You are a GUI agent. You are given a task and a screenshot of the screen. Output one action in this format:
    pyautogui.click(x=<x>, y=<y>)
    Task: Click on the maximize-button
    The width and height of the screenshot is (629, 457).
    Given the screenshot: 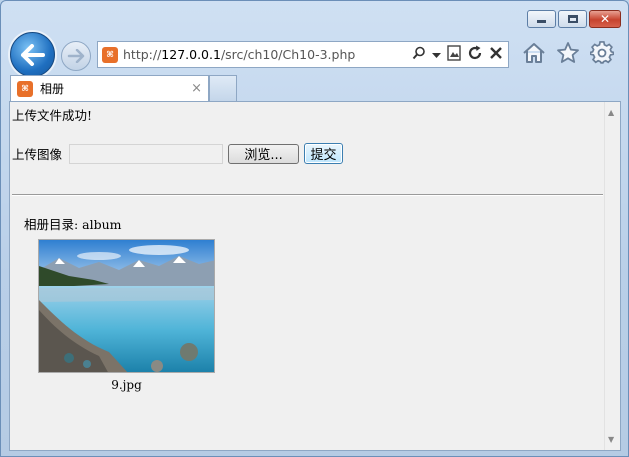 What is the action you would take?
    pyautogui.click(x=572, y=19)
    